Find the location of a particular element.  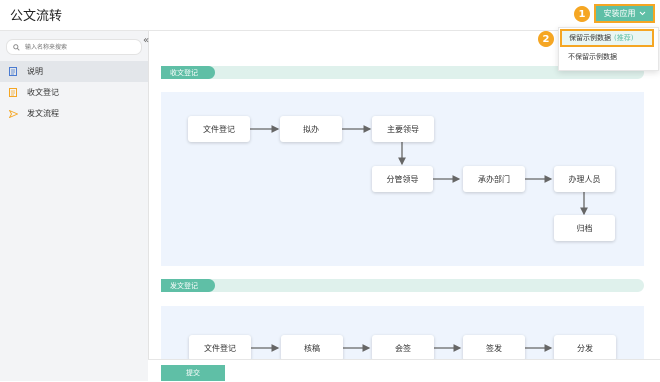

keep-sample-data-option: 保留示例数据 (推荐) is located at coordinates (607, 38).